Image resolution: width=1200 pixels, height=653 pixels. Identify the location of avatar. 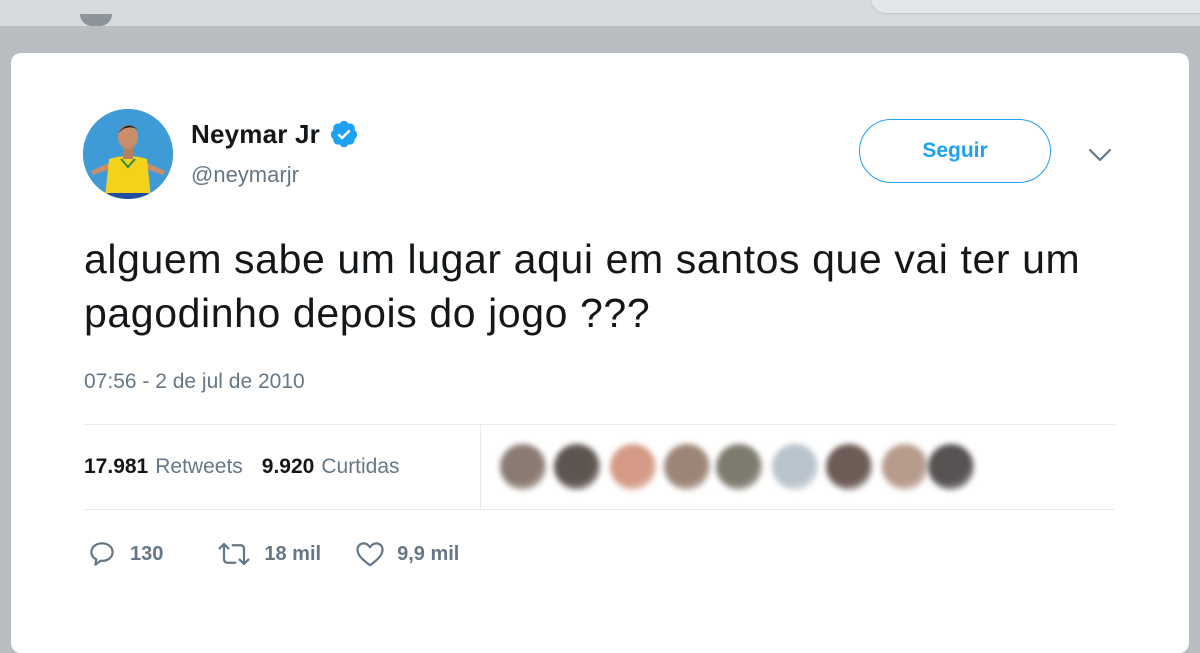
(128, 154).